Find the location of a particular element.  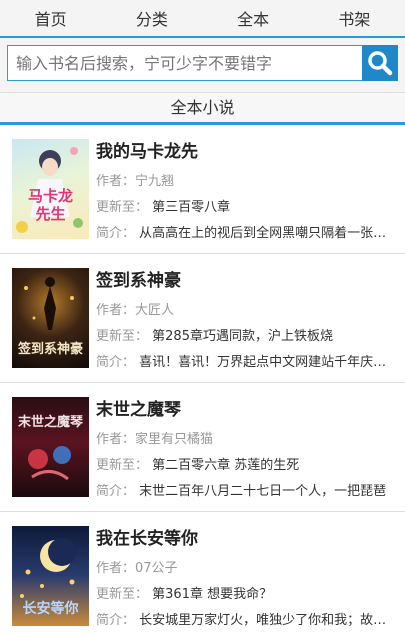

book-intro: 简介： 喜讯！喜讯！万界起点中文网建站千年庆典活动 is located at coordinates (247, 363).